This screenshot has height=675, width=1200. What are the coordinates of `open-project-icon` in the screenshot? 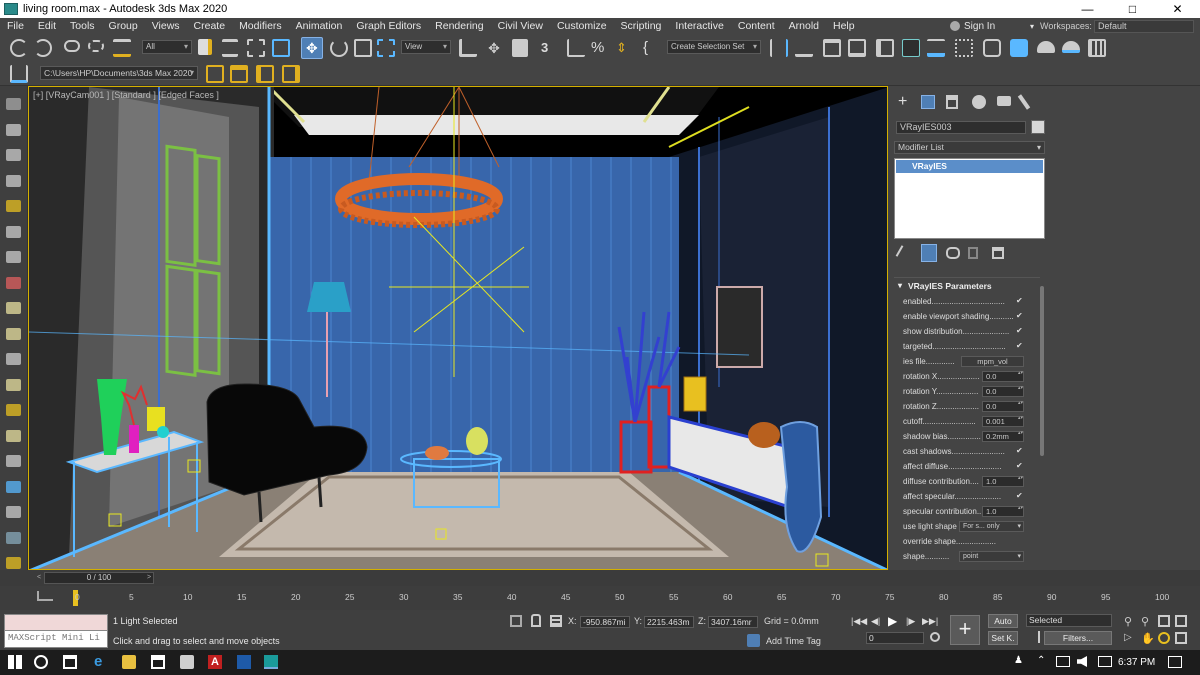 It's located at (265, 74).